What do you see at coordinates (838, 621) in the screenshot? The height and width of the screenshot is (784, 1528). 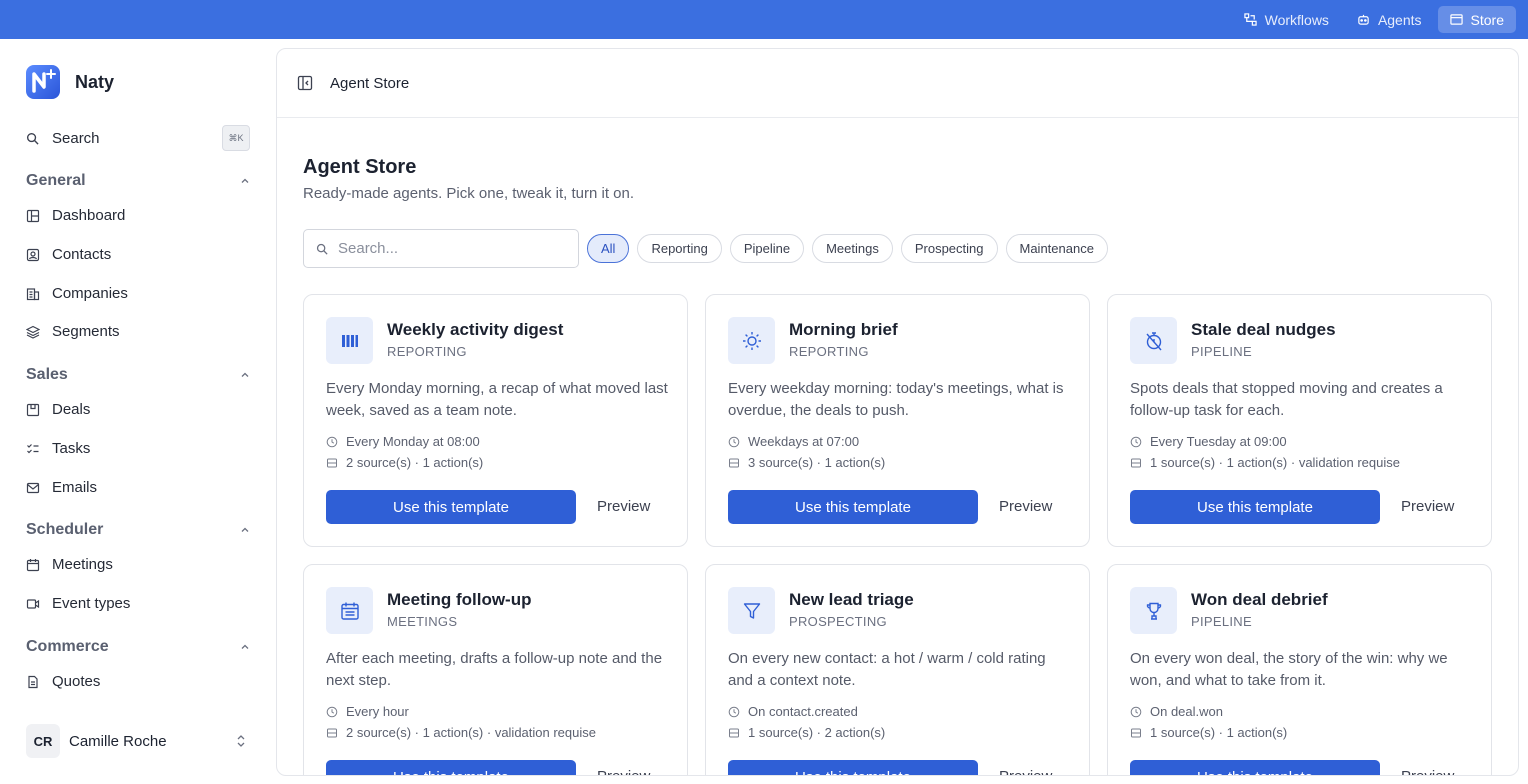 I see `card-category: PROSPECTING` at bounding box center [838, 621].